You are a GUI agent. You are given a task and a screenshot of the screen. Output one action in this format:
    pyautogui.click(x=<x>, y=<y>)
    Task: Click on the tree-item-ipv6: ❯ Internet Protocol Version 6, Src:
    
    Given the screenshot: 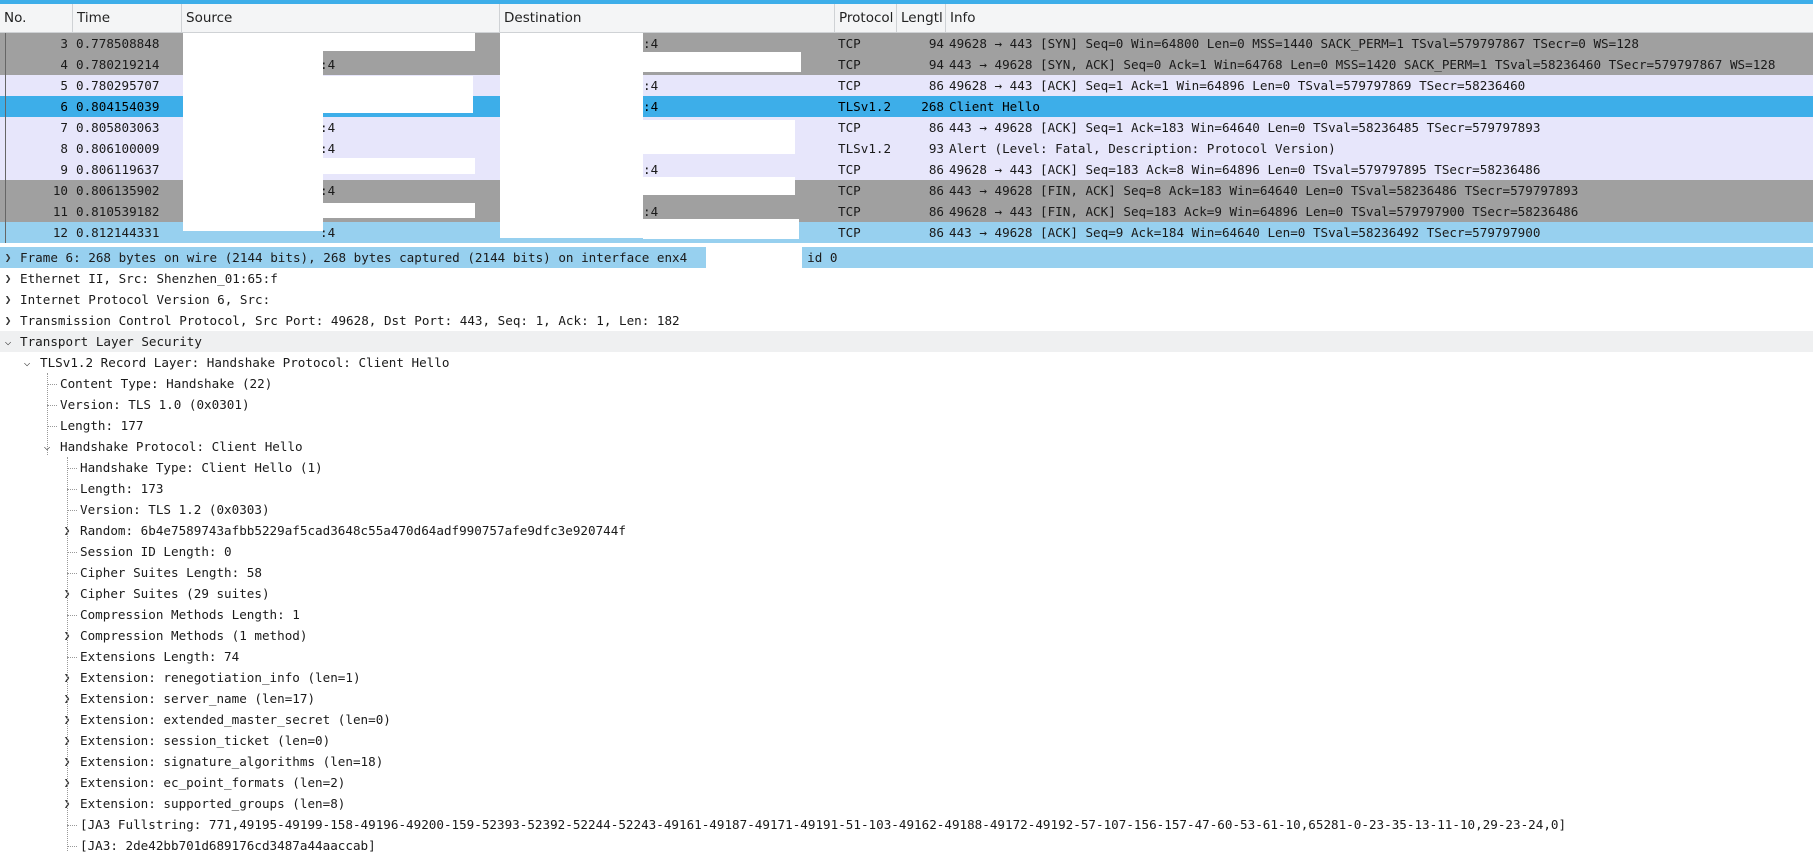 What is the action you would take?
    pyautogui.click(x=906, y=299)
    